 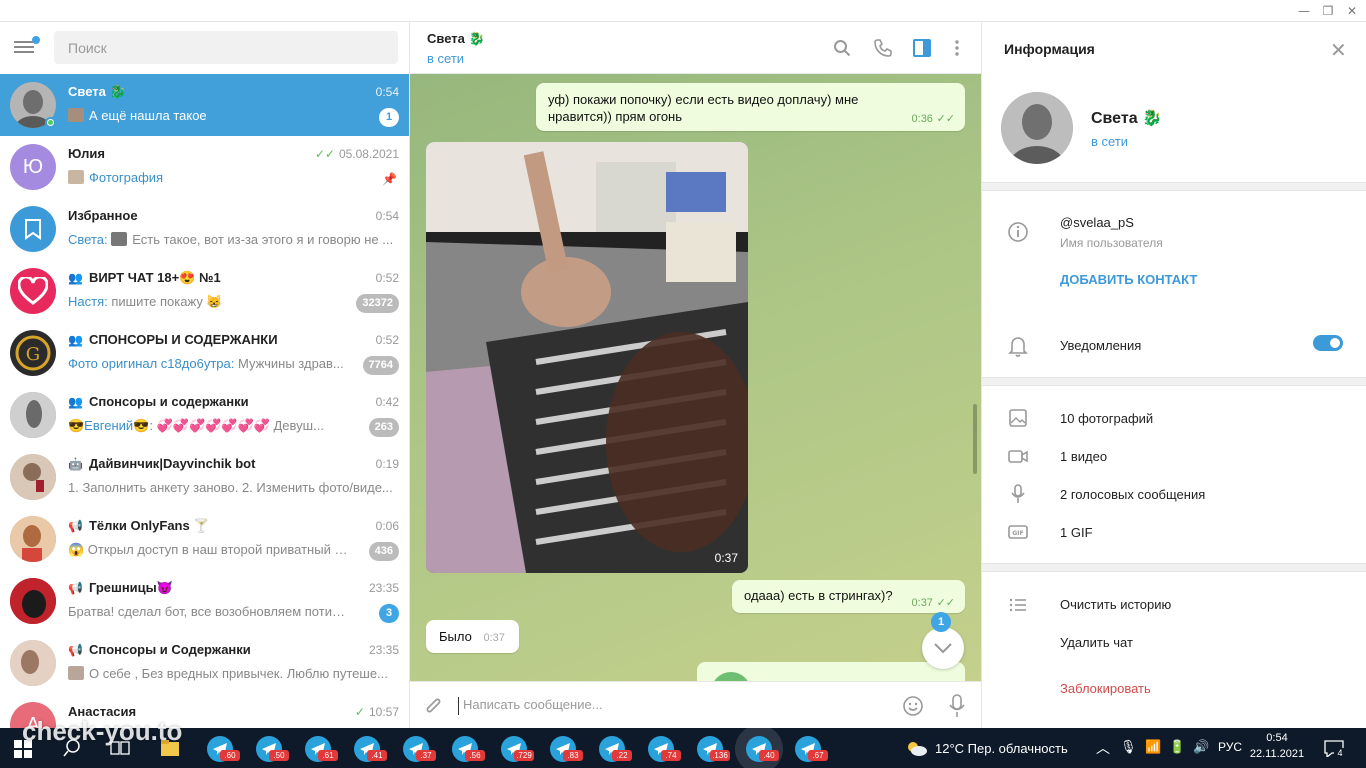 I want to click on conversation-title: Света 🐉, so click(x=456, y=39).